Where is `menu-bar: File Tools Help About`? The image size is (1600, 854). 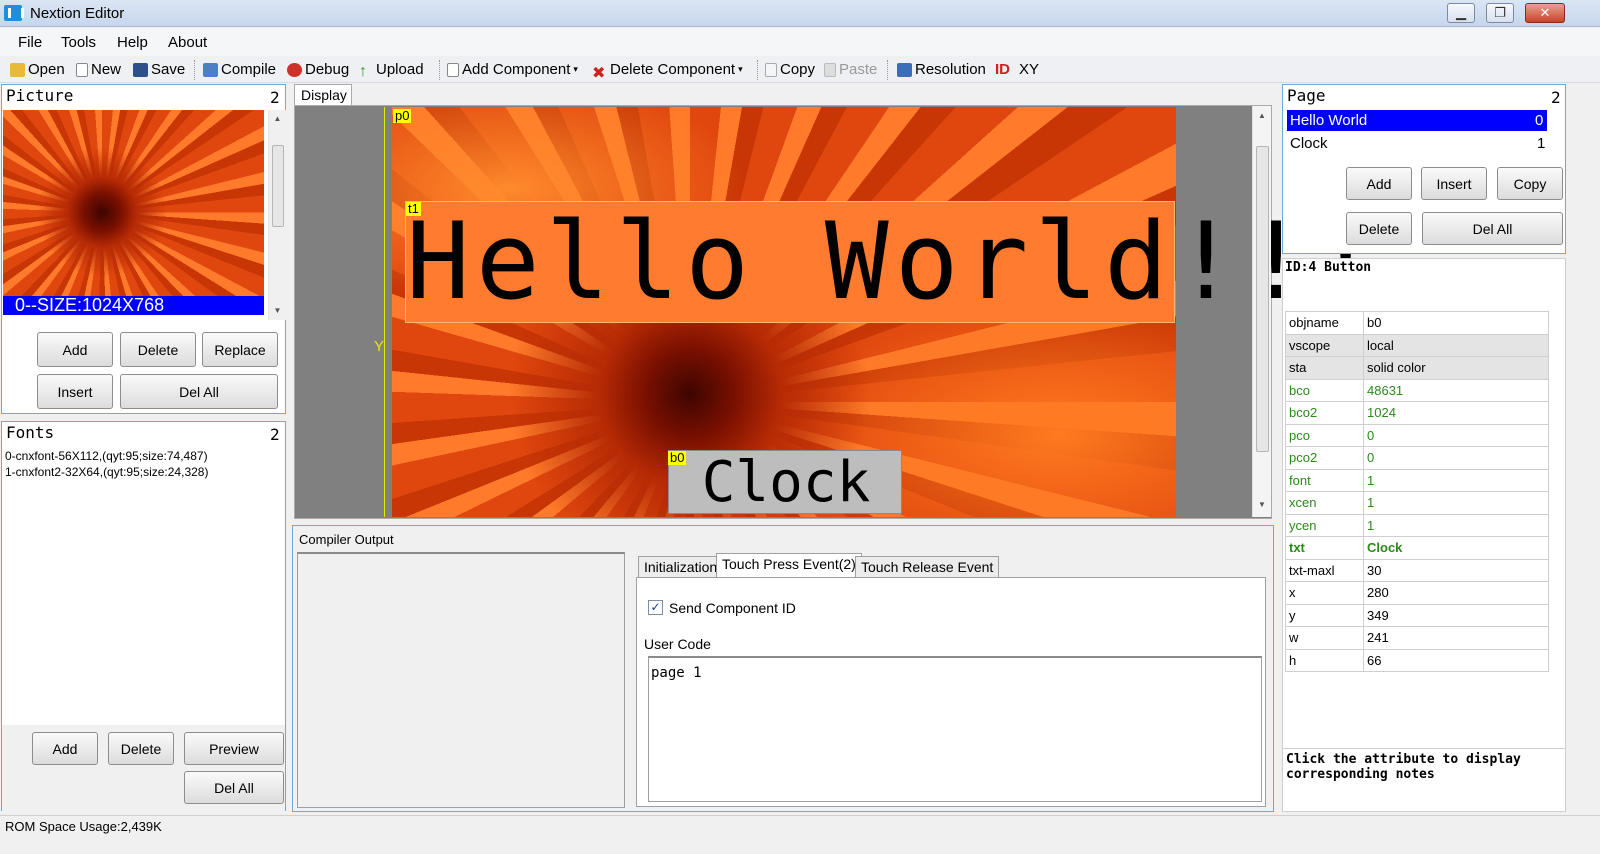
menu-bar: File Tools Help About is located at coordinates (800, 42).